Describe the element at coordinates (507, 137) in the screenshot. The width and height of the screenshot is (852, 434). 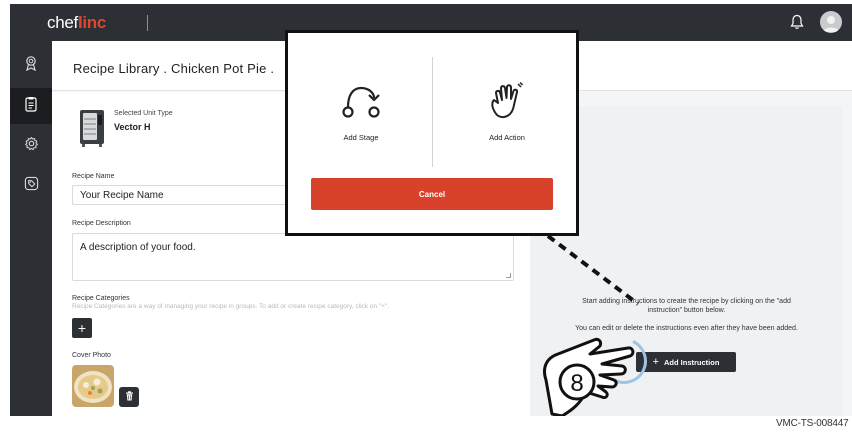
I see `add-action-label: Add Action` at that location.